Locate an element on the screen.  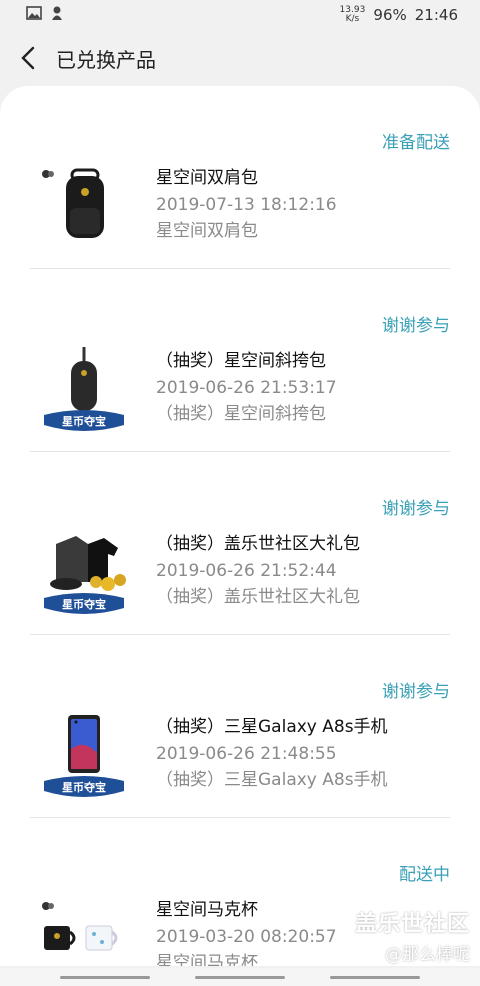
status-label: 配送中 is located at coordinates (424, 875).